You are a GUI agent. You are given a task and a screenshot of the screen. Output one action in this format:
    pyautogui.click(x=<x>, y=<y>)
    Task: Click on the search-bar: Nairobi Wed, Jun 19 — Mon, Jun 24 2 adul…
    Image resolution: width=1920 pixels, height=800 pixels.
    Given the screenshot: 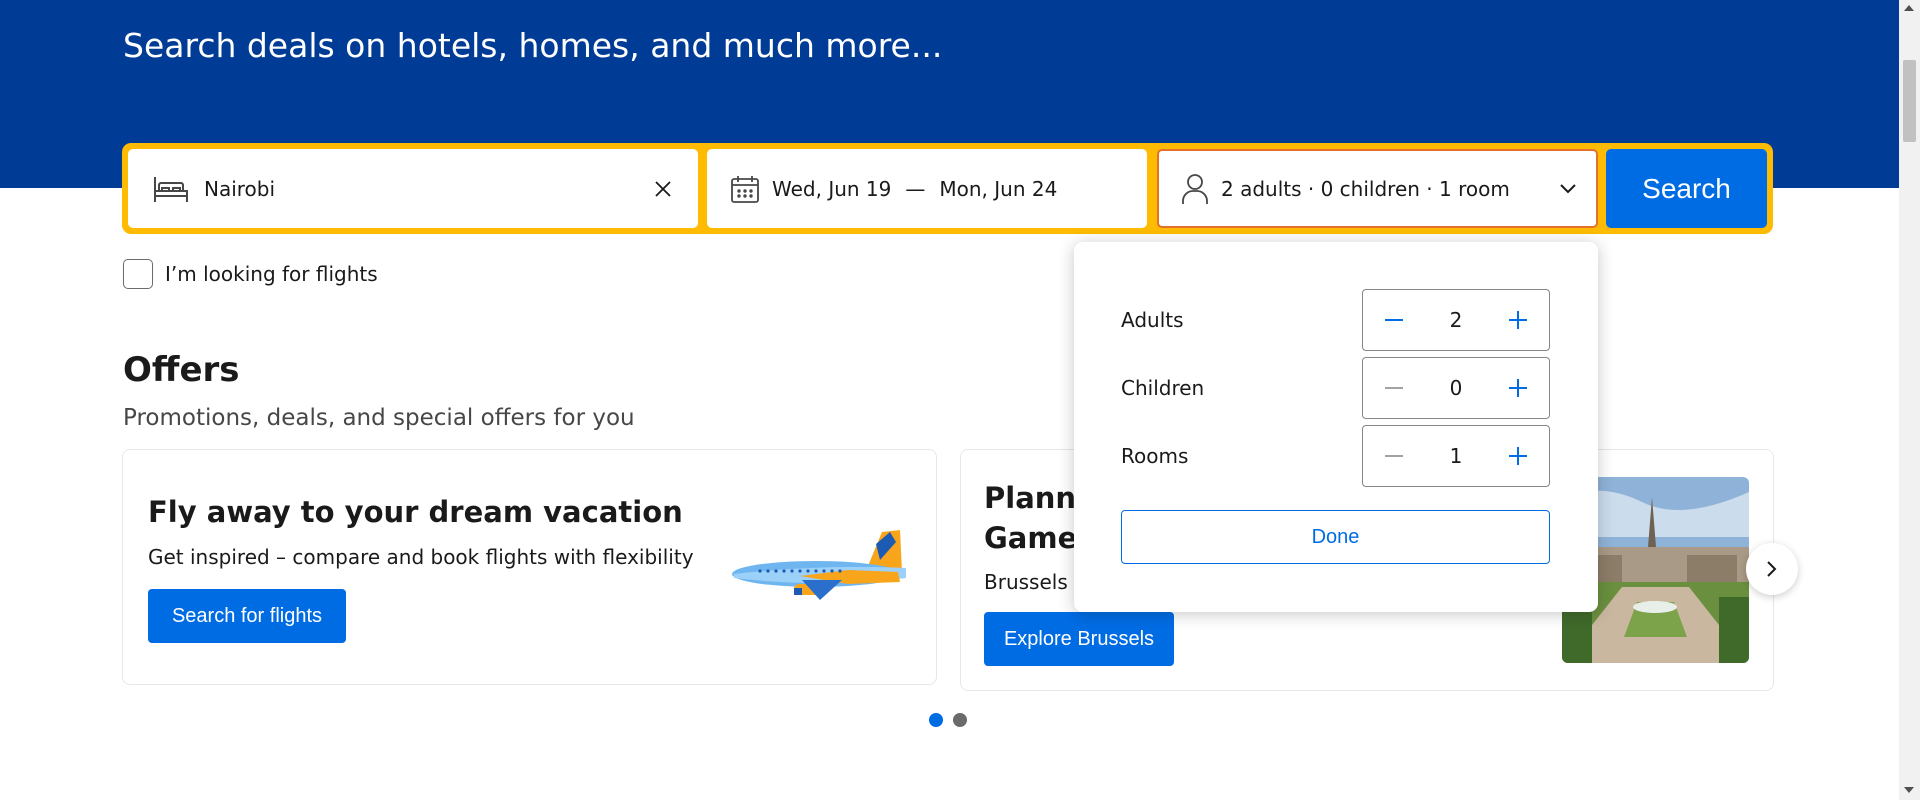 What is the action you would take?
    pyautogui.click(x=947, y=188)
    